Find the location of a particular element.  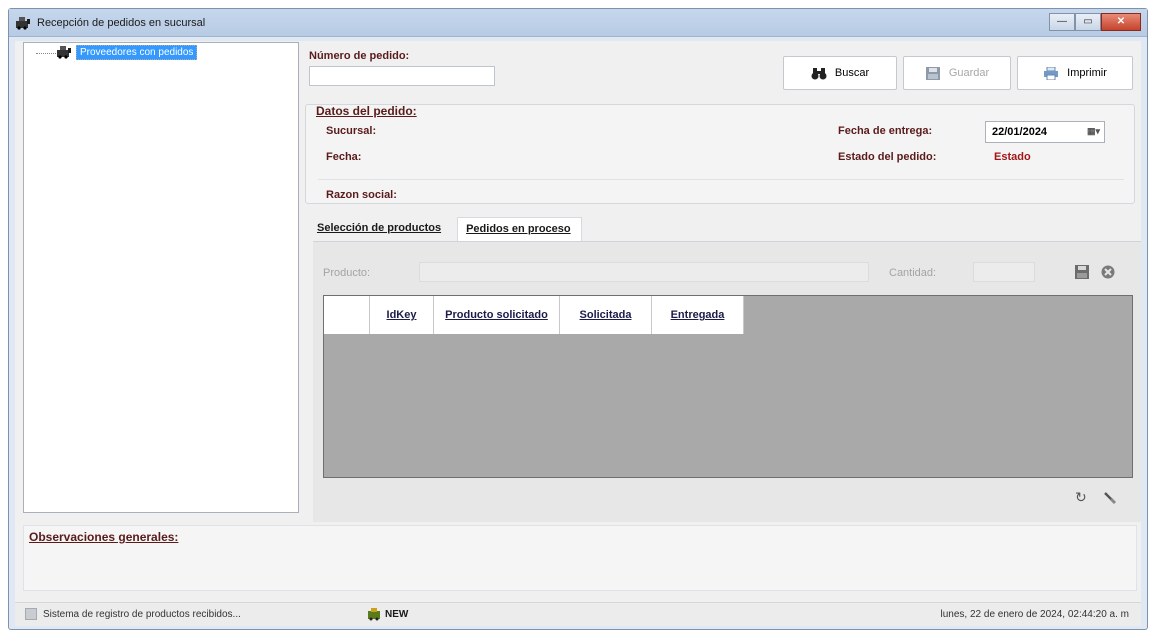

status-message-icon is located at coordinates (31, 614).